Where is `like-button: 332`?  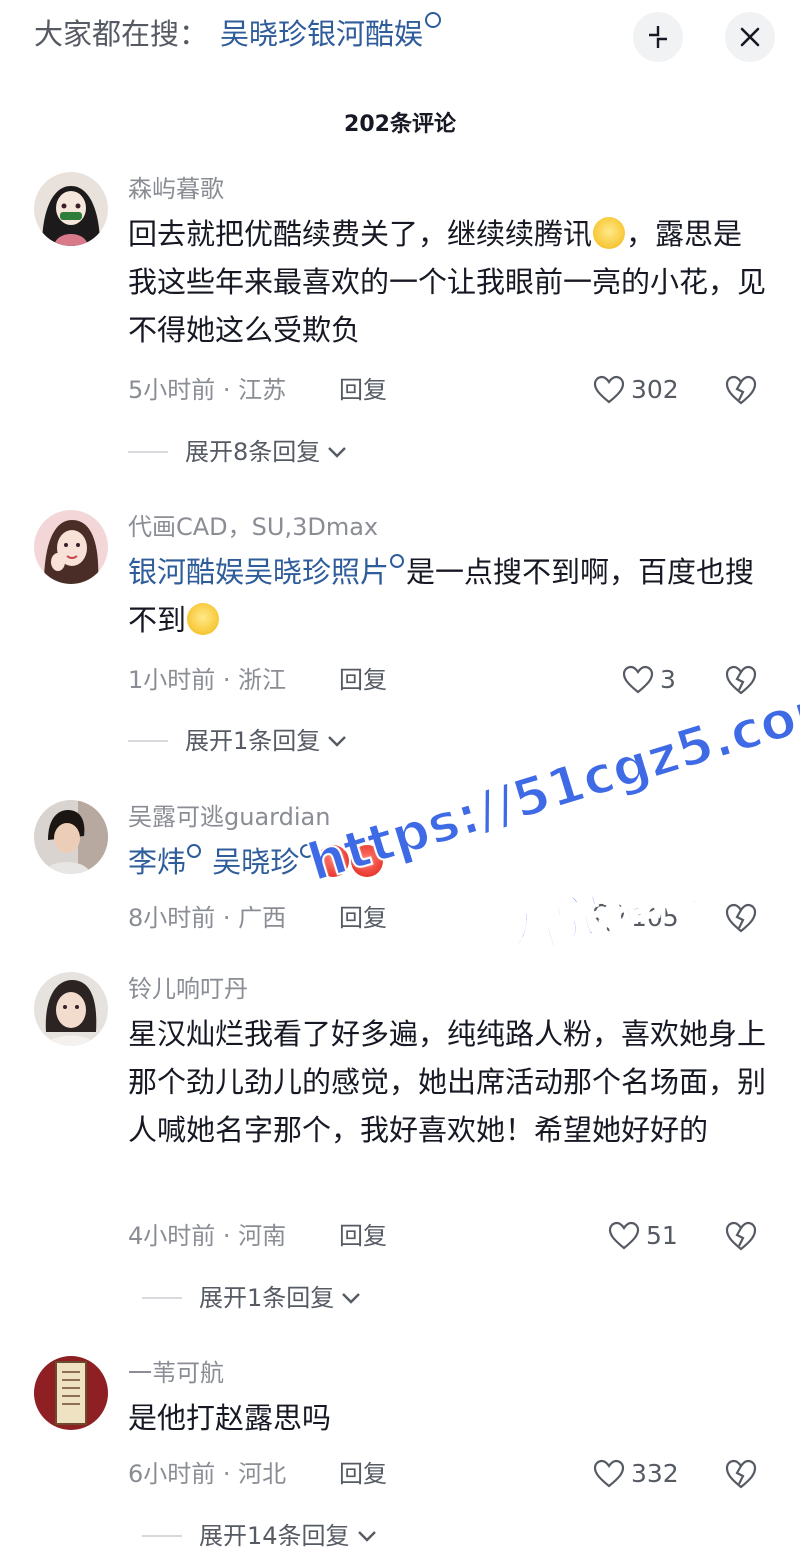 like-button: 332 is located at coordinates (636, 1474).